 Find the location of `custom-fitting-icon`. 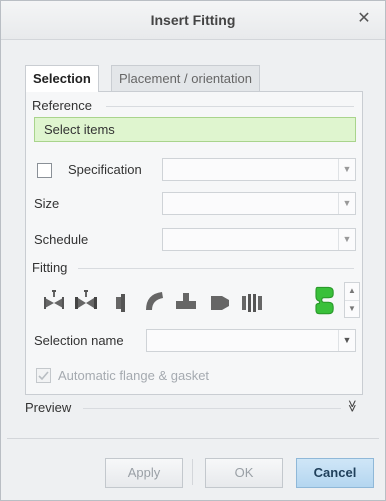

custom-fitting-icon is located at coordinates (324, 300).